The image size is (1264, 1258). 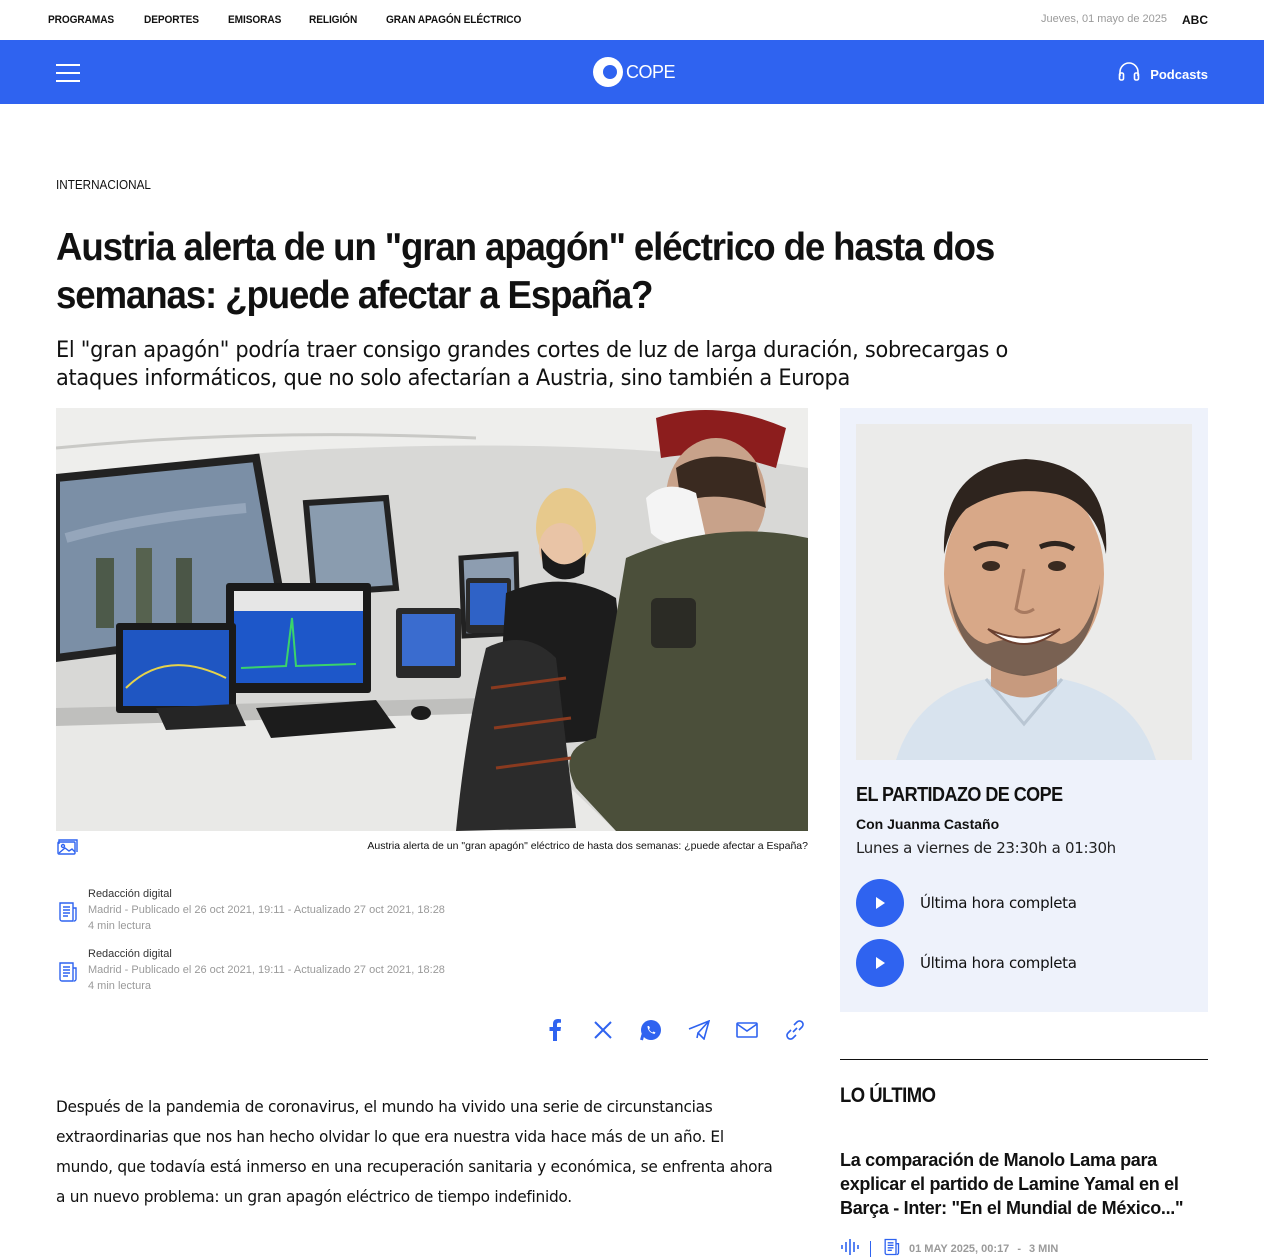 What do you see at coordinates (1024, 1059) in the screenshot?
I see `divider` at bounding box center [1024, 1059].